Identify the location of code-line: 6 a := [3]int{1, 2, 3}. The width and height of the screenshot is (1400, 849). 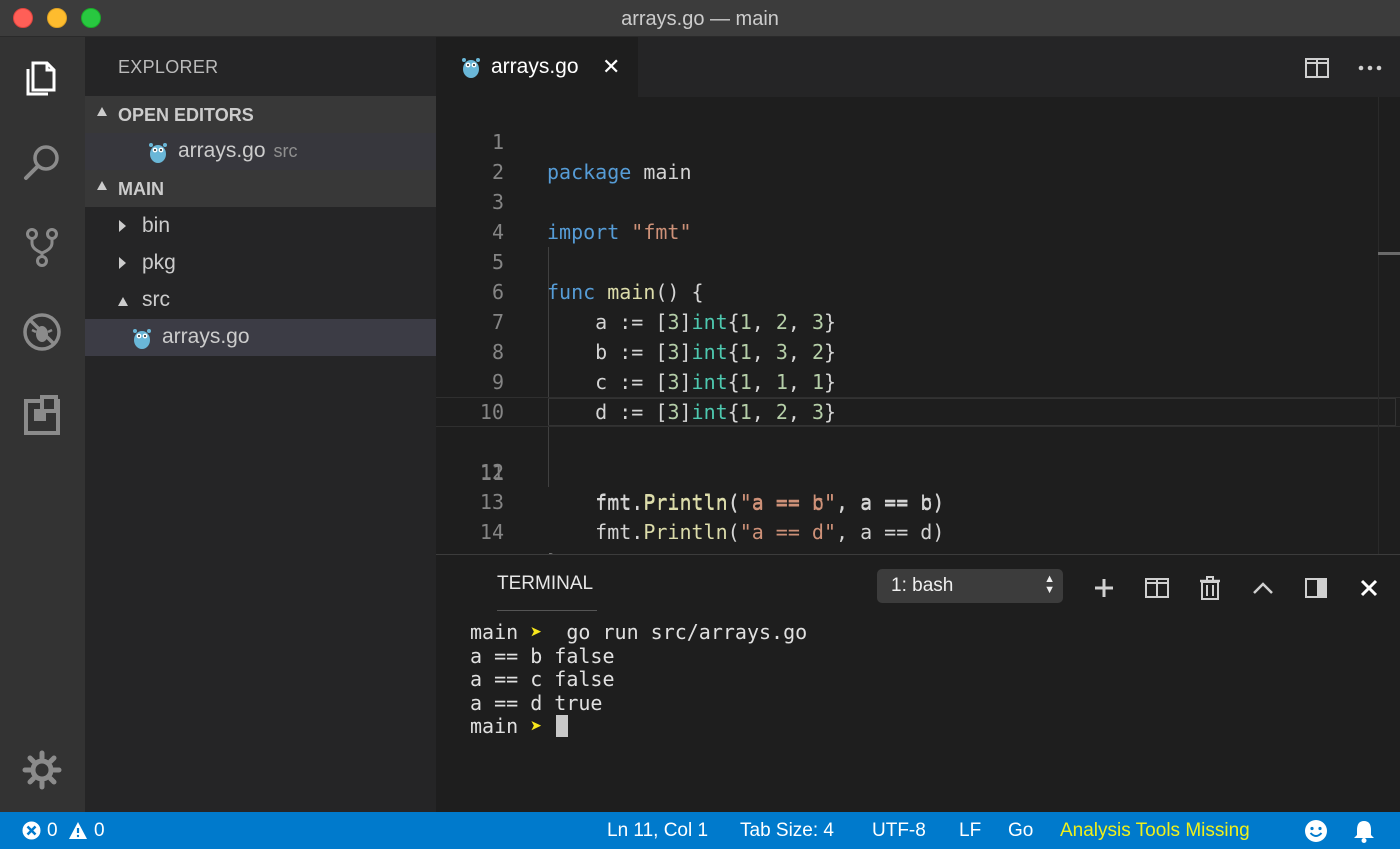
(918, 290).